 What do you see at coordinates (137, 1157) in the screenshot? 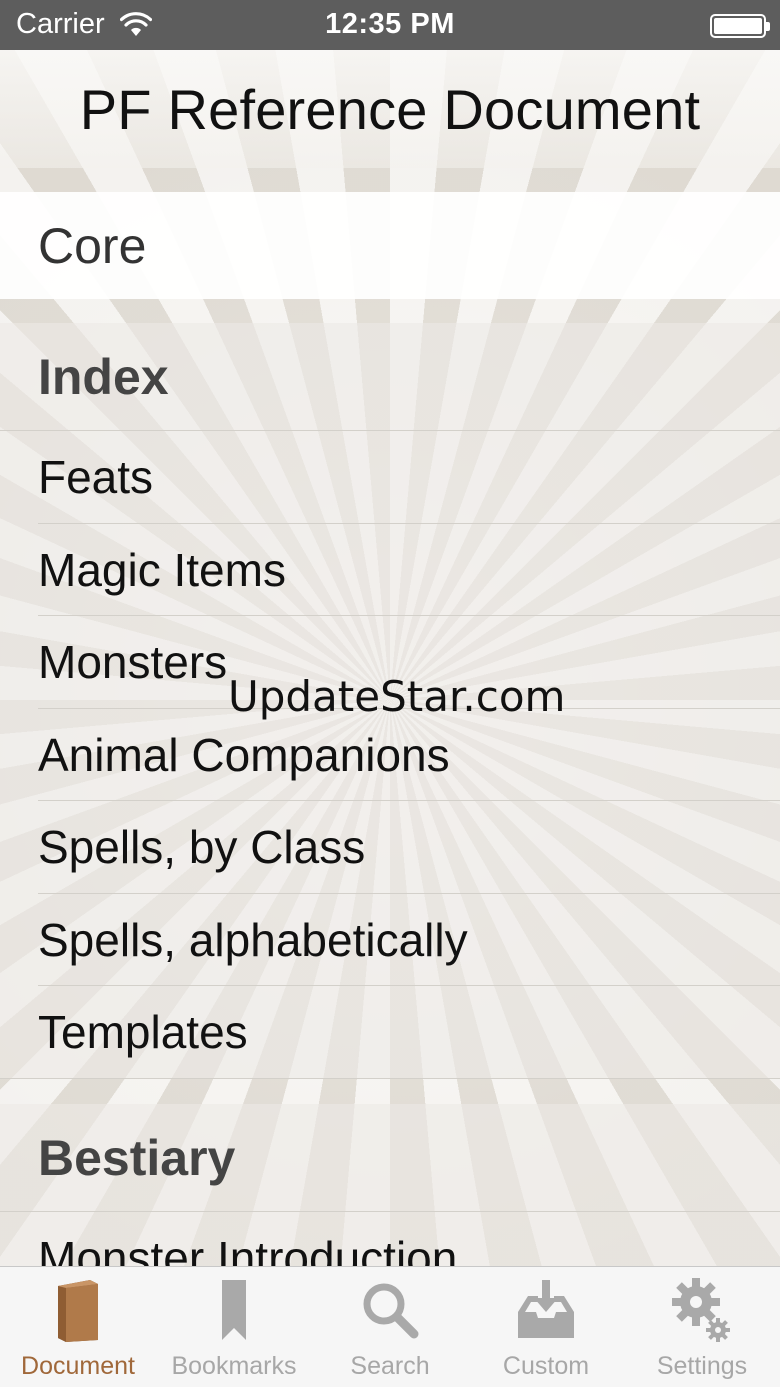
I see `section-title: Bestiary` at bounding box center [137, 1157].